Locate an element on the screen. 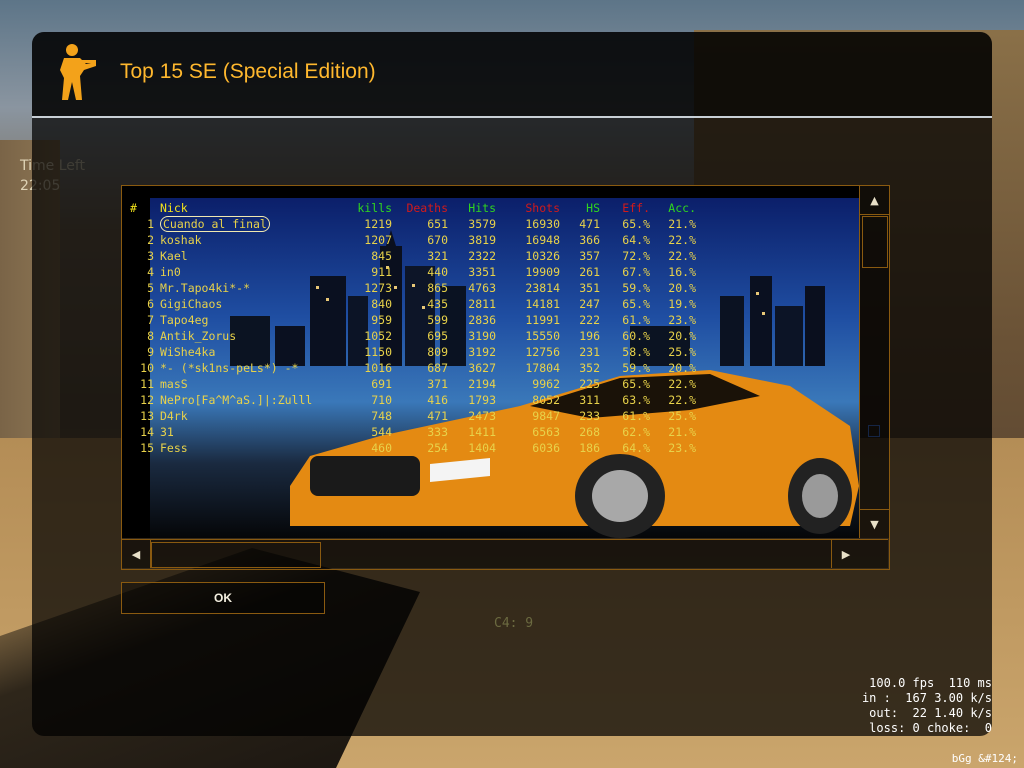  header-eff: Eff. is located at coordinates (636, 208).